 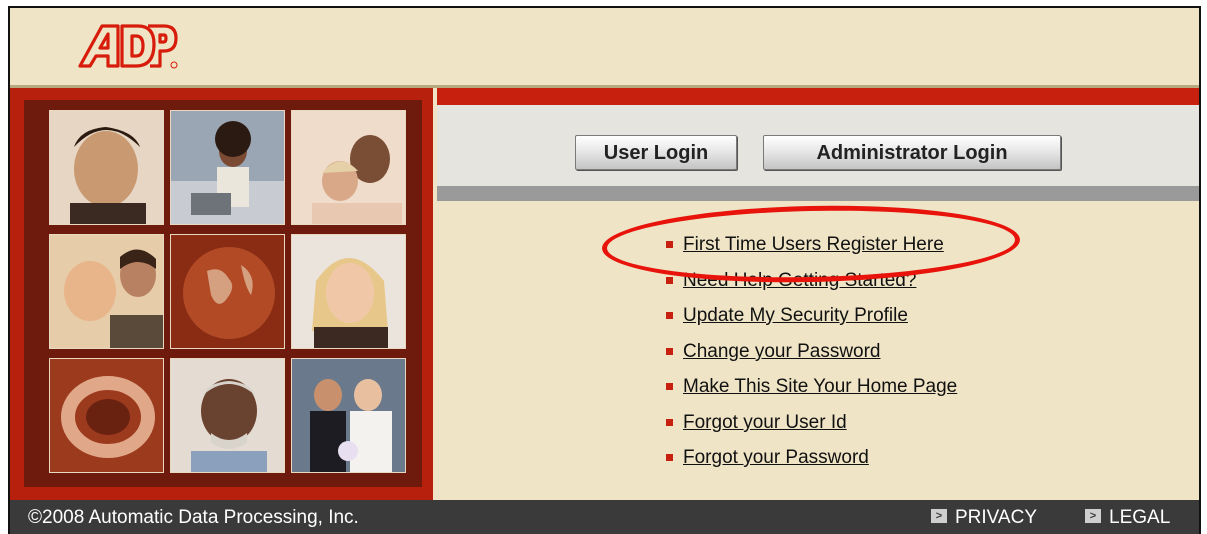 I want to click on woman-at-laptop-photo, so click(x=227, y=167).